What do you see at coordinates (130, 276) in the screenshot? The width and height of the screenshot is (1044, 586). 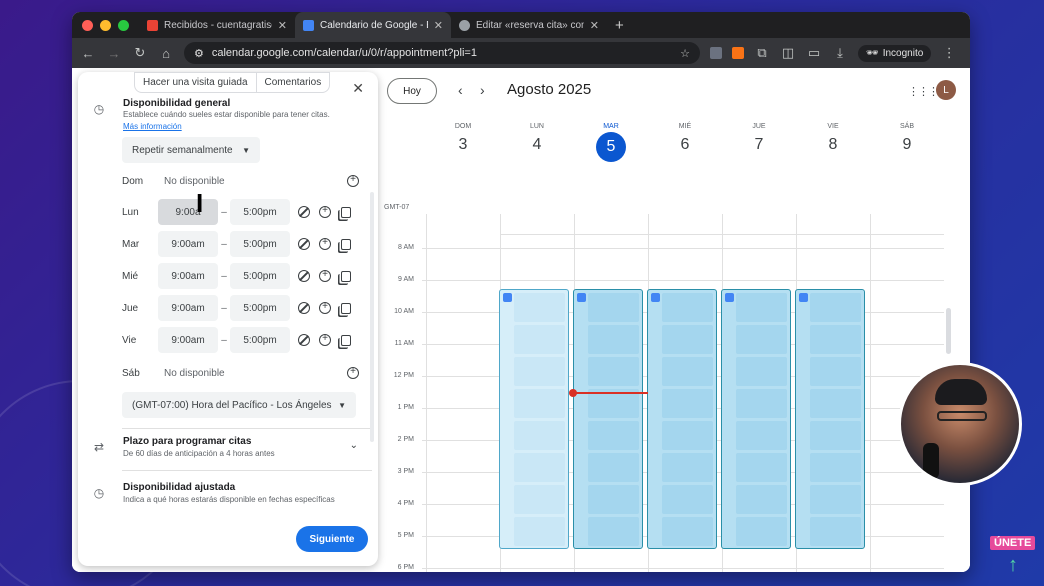 I see `day-label: Mié` at bounding box center [130, 276].